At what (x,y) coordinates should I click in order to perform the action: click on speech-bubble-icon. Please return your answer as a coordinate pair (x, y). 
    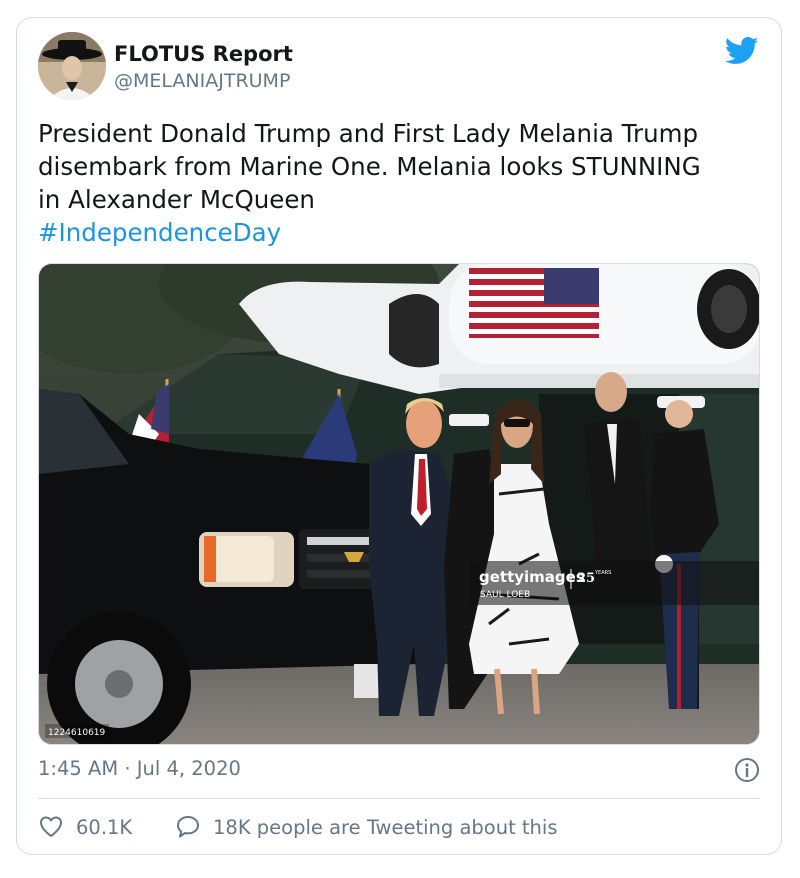
    Looking at the image, I should click on (188, 827).